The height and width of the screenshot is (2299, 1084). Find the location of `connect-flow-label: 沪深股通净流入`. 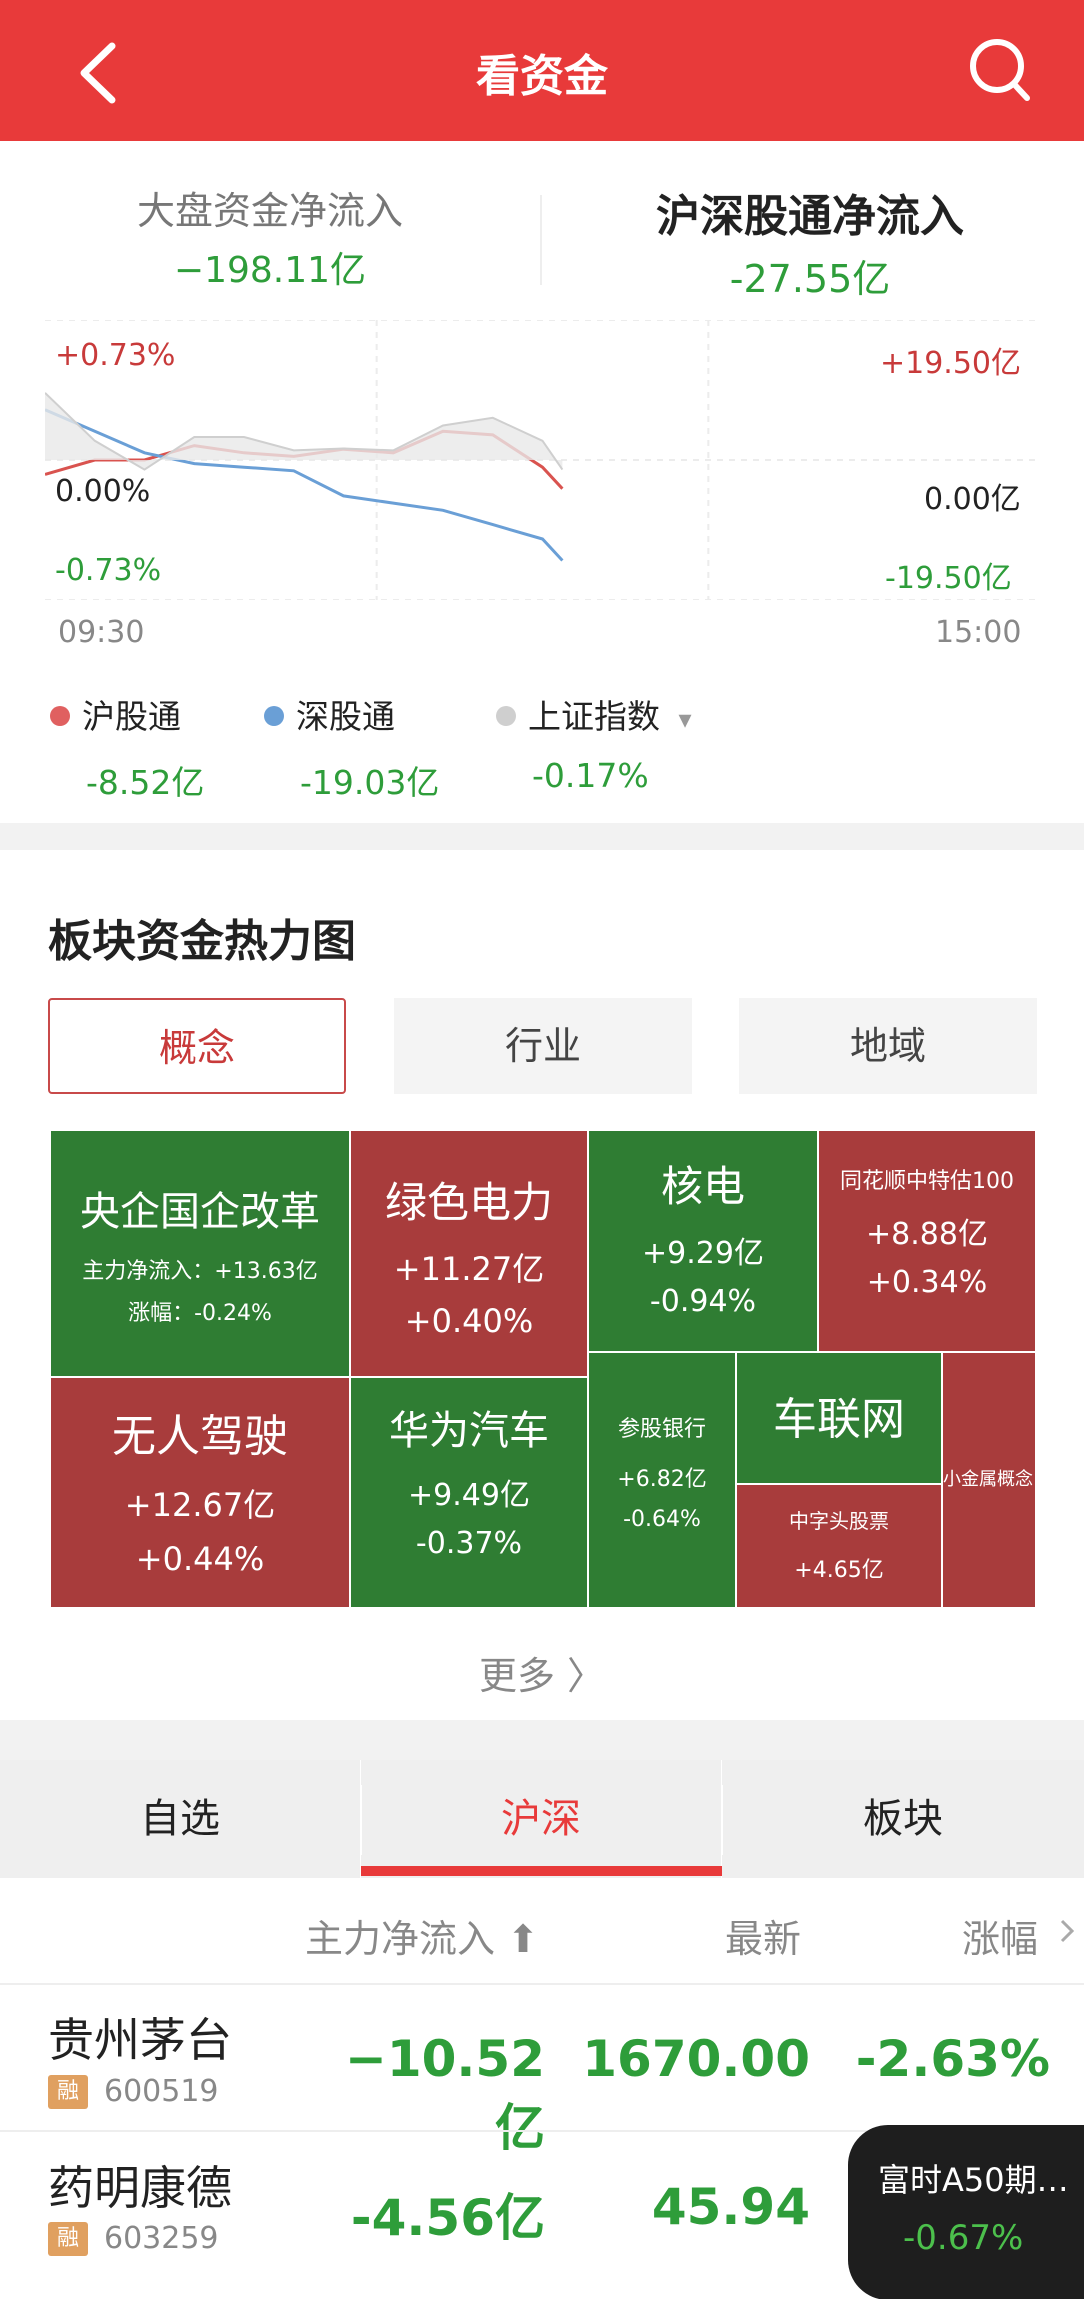

connect-flow-label: 沪深股通净流入 is located at coordinates (810, 216).